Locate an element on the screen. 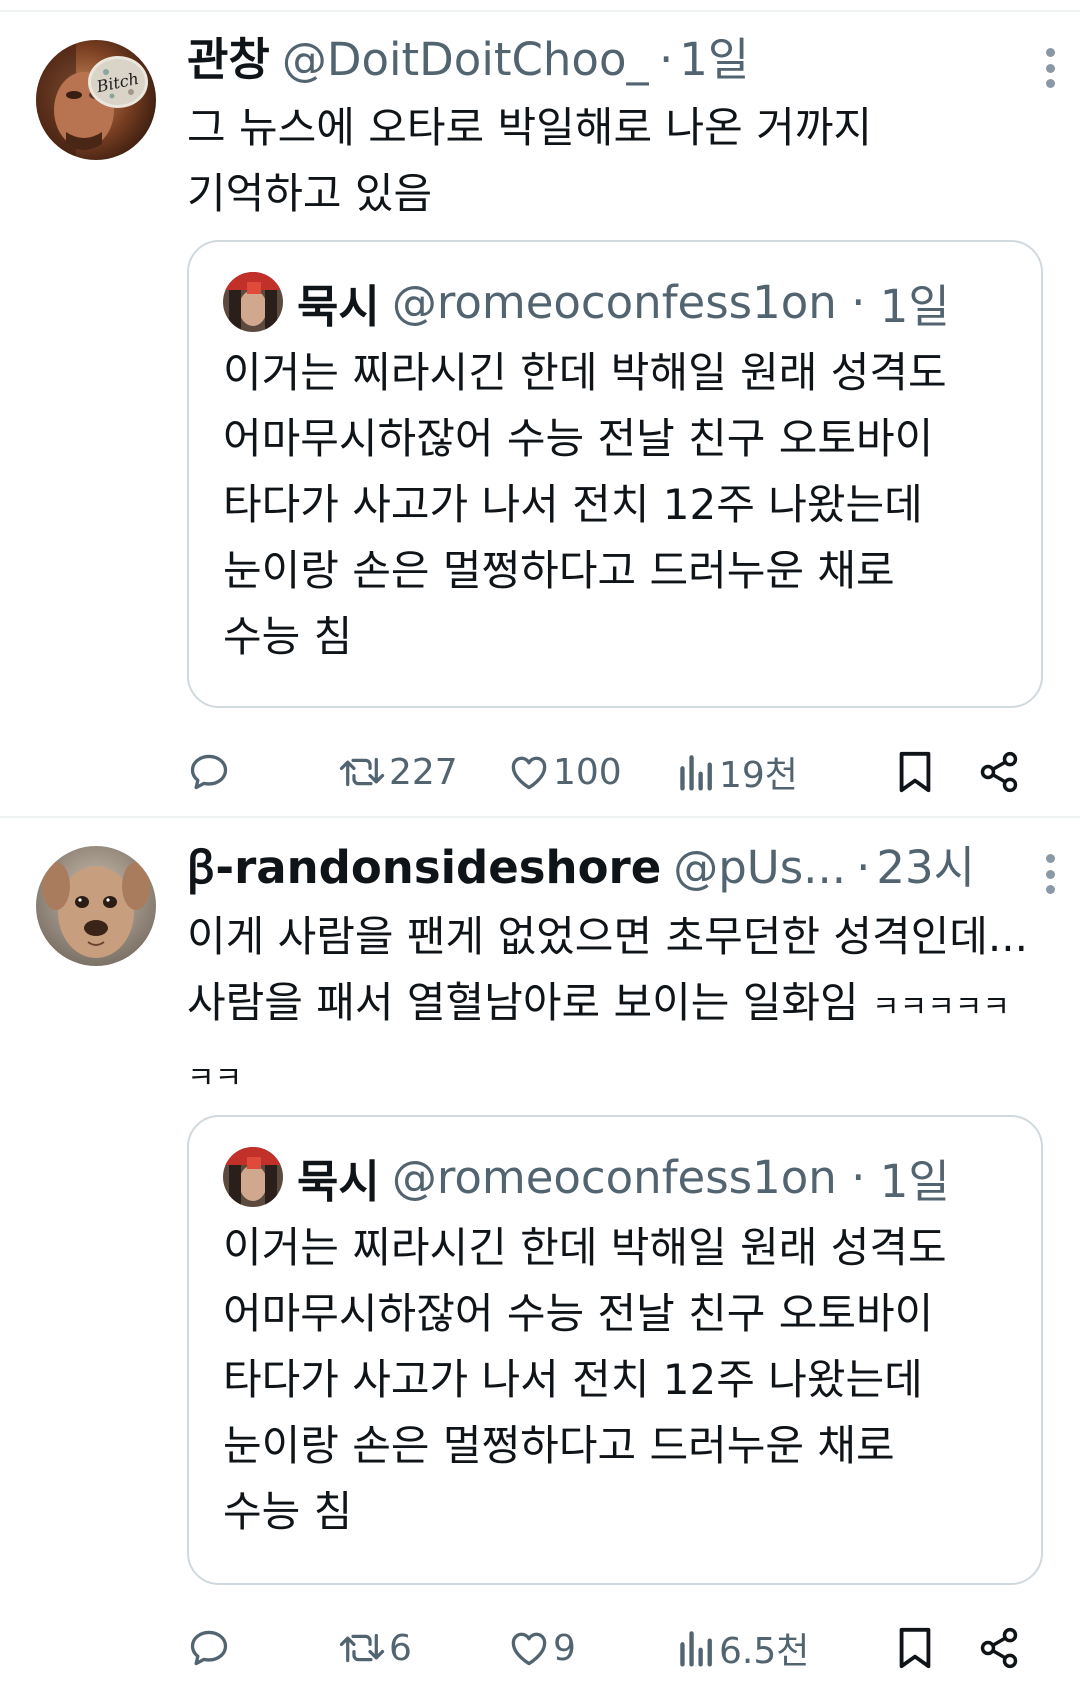 The image size is (1080, 1690). view-count: 6.5천 is located at coordinates (764, 1651).